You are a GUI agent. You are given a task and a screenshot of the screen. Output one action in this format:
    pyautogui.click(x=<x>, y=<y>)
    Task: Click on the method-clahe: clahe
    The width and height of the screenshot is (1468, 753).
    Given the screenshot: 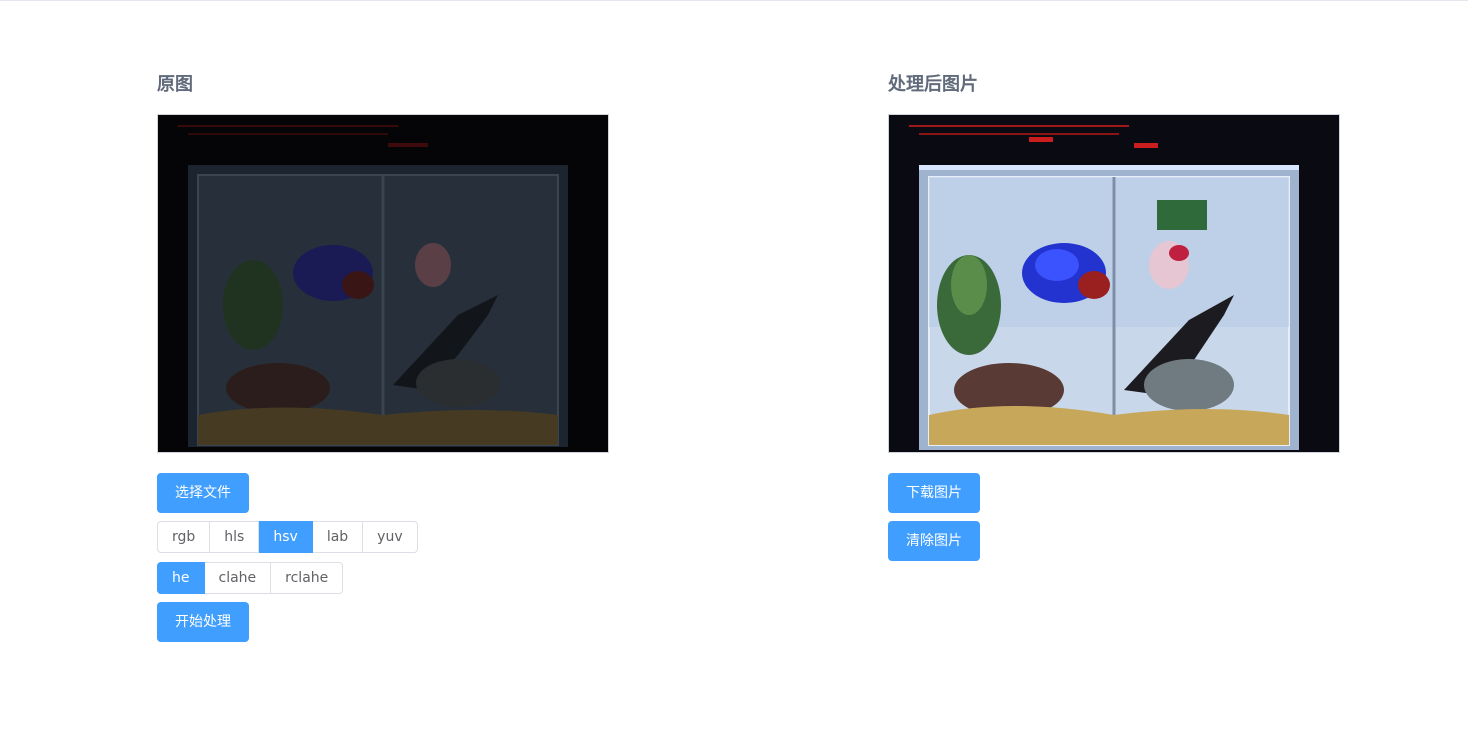 What is the action you would take?
    pyautogui.click(x=238, y=578)
    